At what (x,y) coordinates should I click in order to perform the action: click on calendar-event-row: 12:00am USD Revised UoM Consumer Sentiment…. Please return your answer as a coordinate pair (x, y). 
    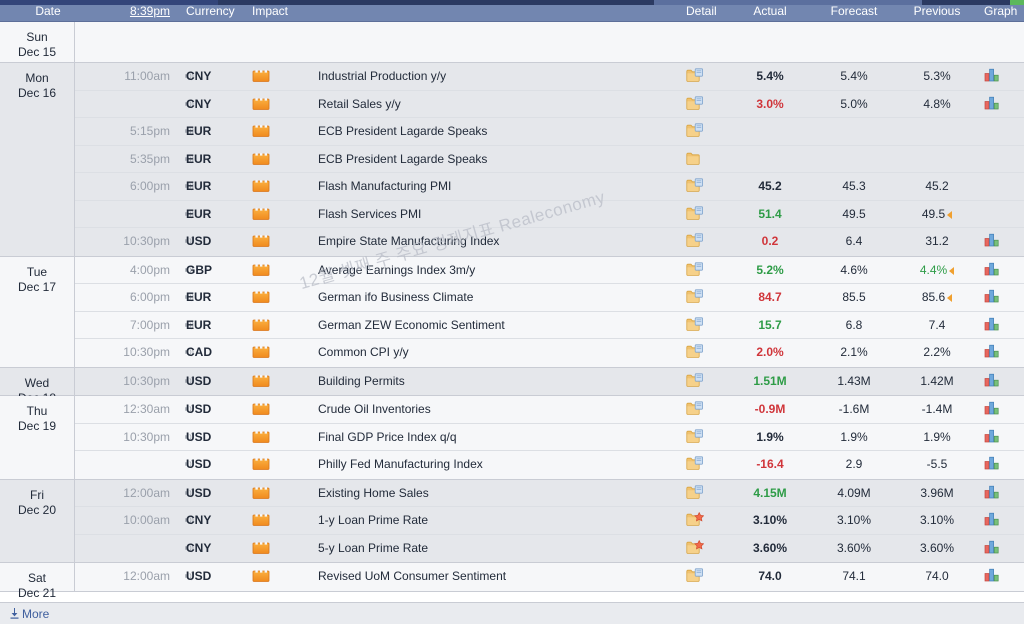
    Looking at the image, I should click on (549, 577).